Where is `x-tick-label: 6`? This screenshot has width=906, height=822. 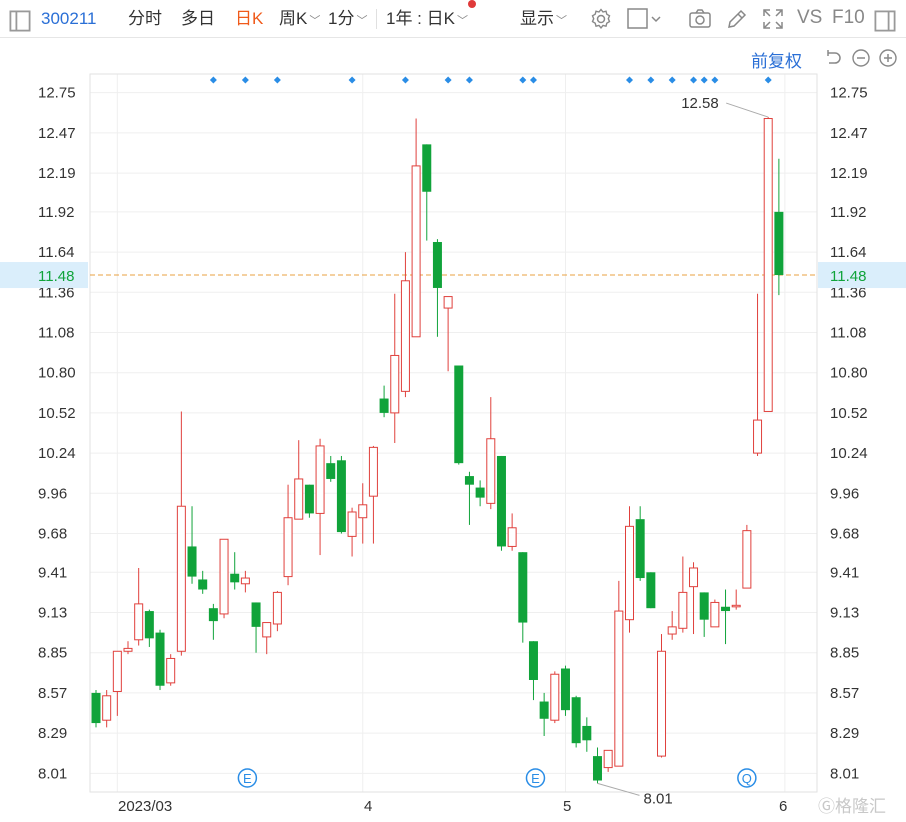
x-tick-label: 6 is located at coordinates (783, 806).